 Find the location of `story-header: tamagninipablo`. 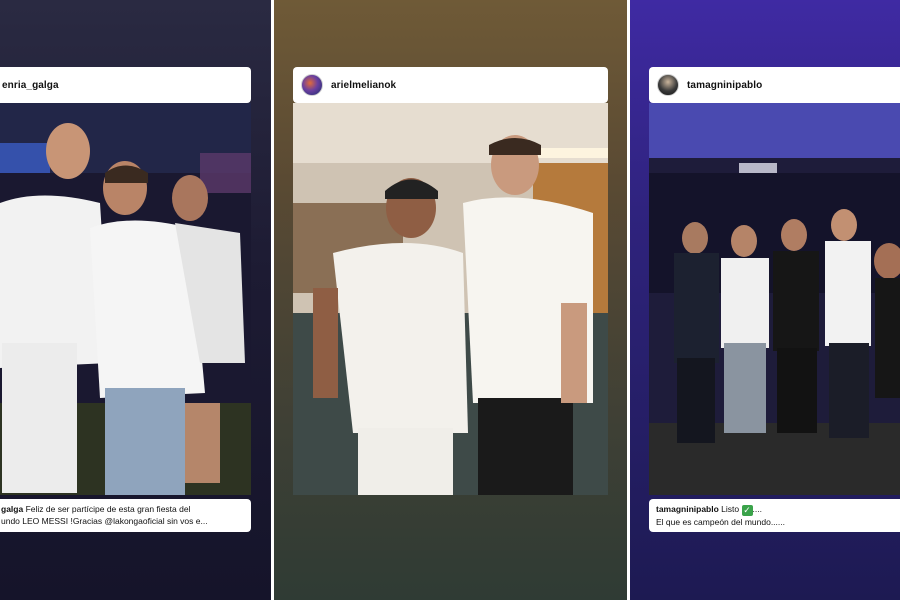

story-header: tamagninipablo is located at coordinates (774, 85).